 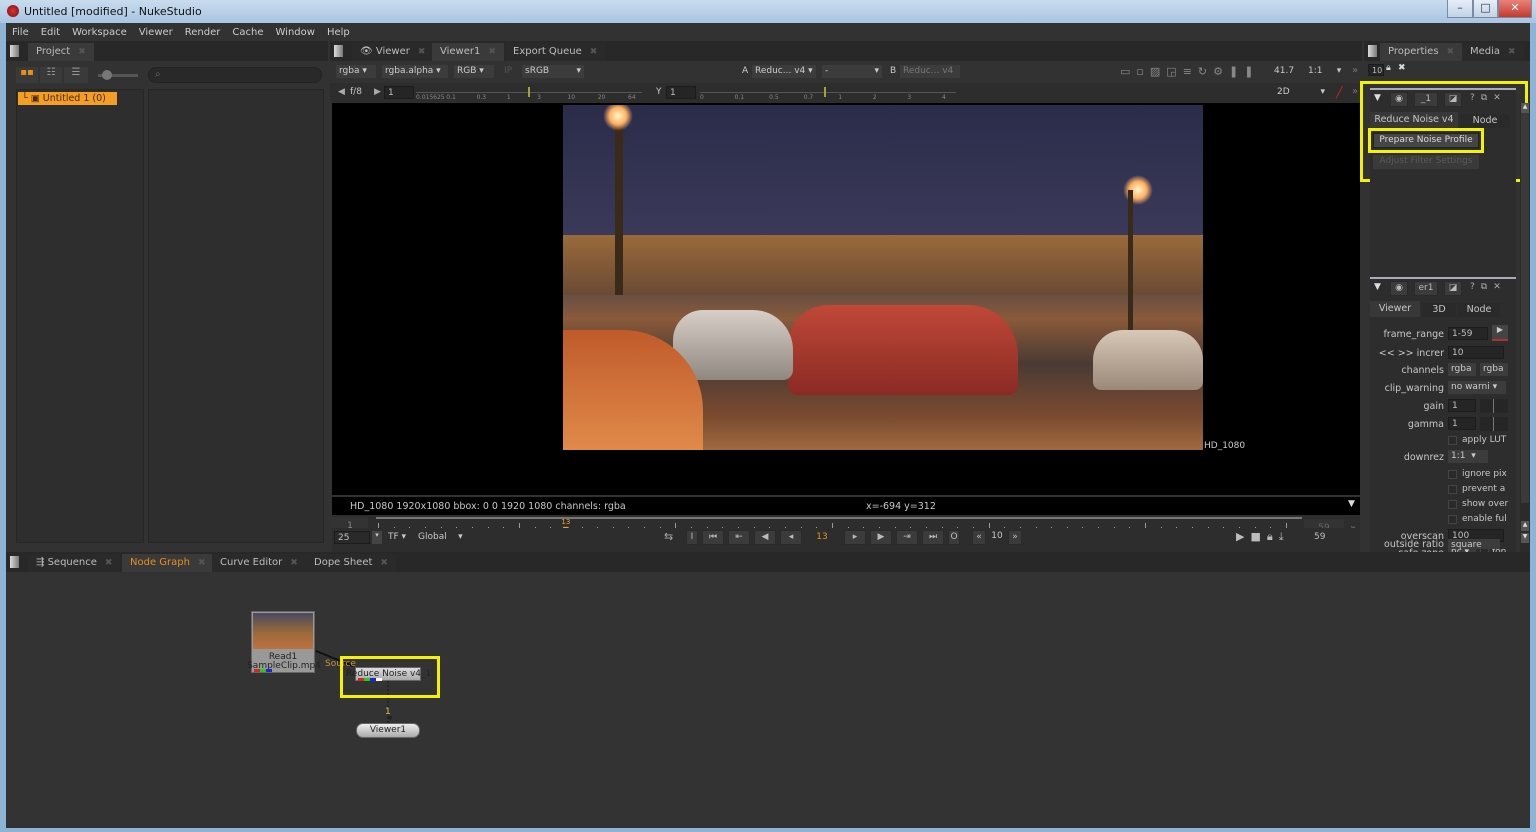 What do you see at coordinates (713, 537) in the screenshot?
I see `first-frame-button: ⏮` at bounding box center [713, 537].